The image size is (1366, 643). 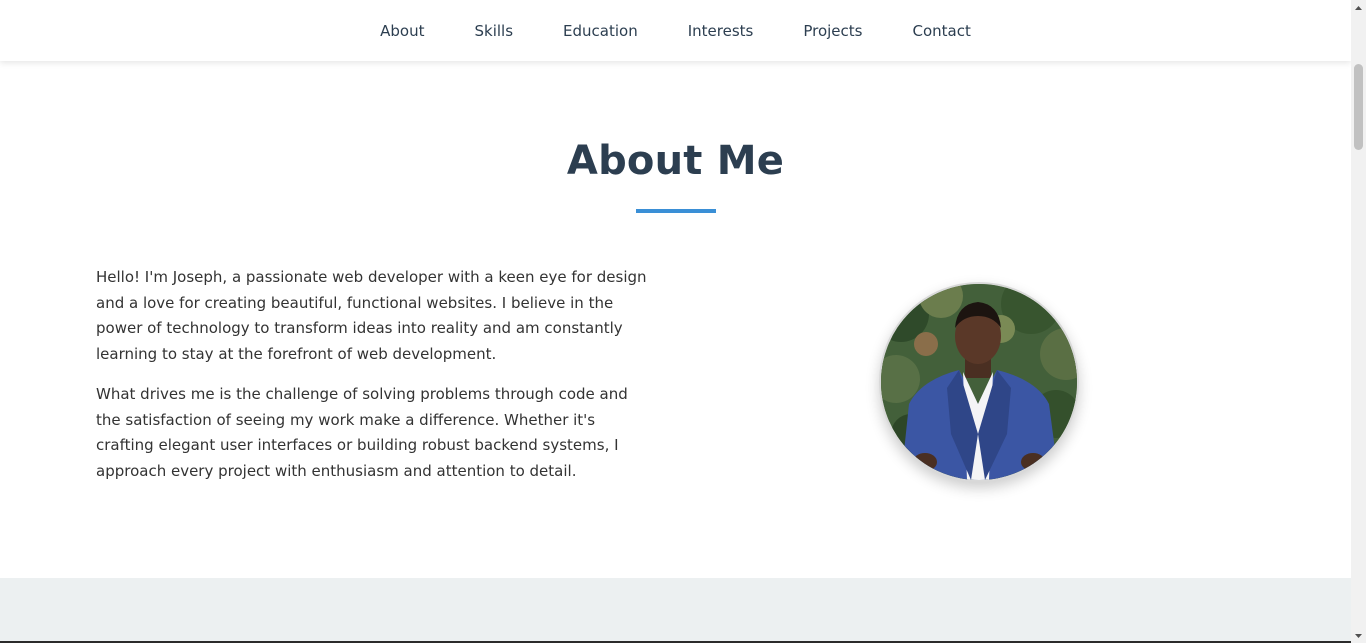 I want to click on nav-link-projects: Projects, so click(x=832, y=31).